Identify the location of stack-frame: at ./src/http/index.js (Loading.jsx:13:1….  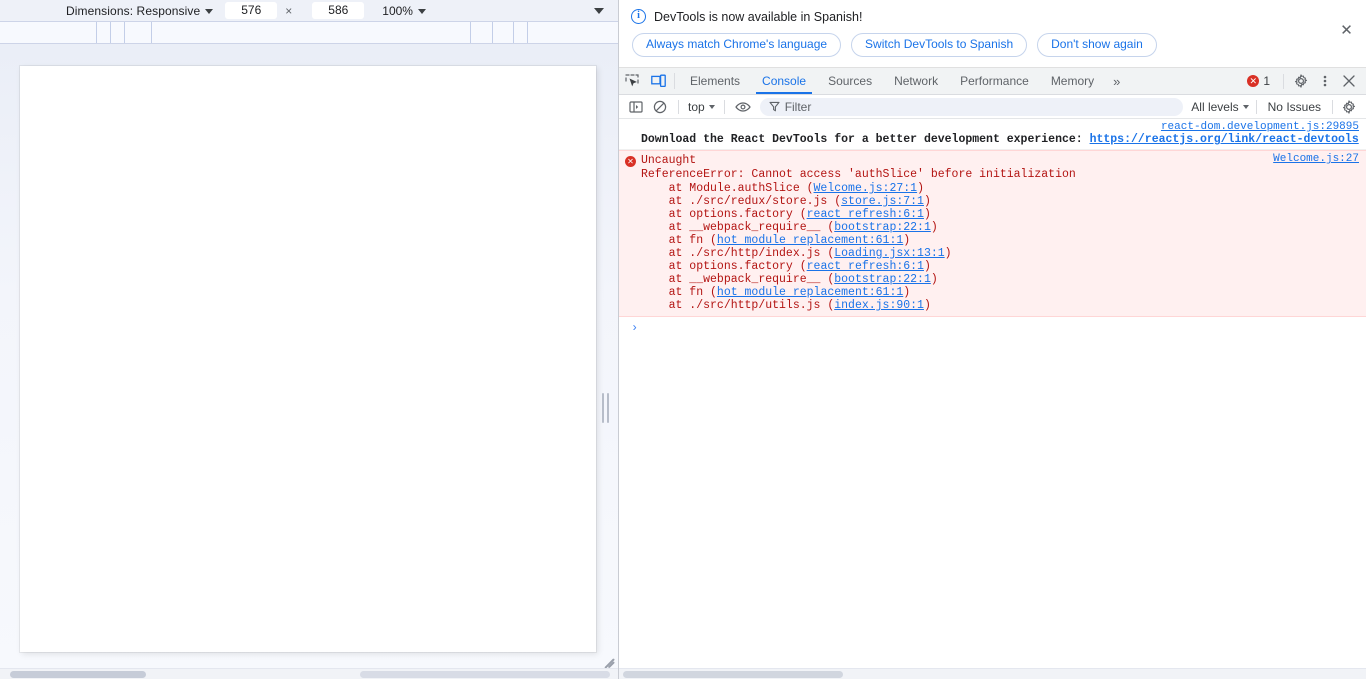
(1003, 253).